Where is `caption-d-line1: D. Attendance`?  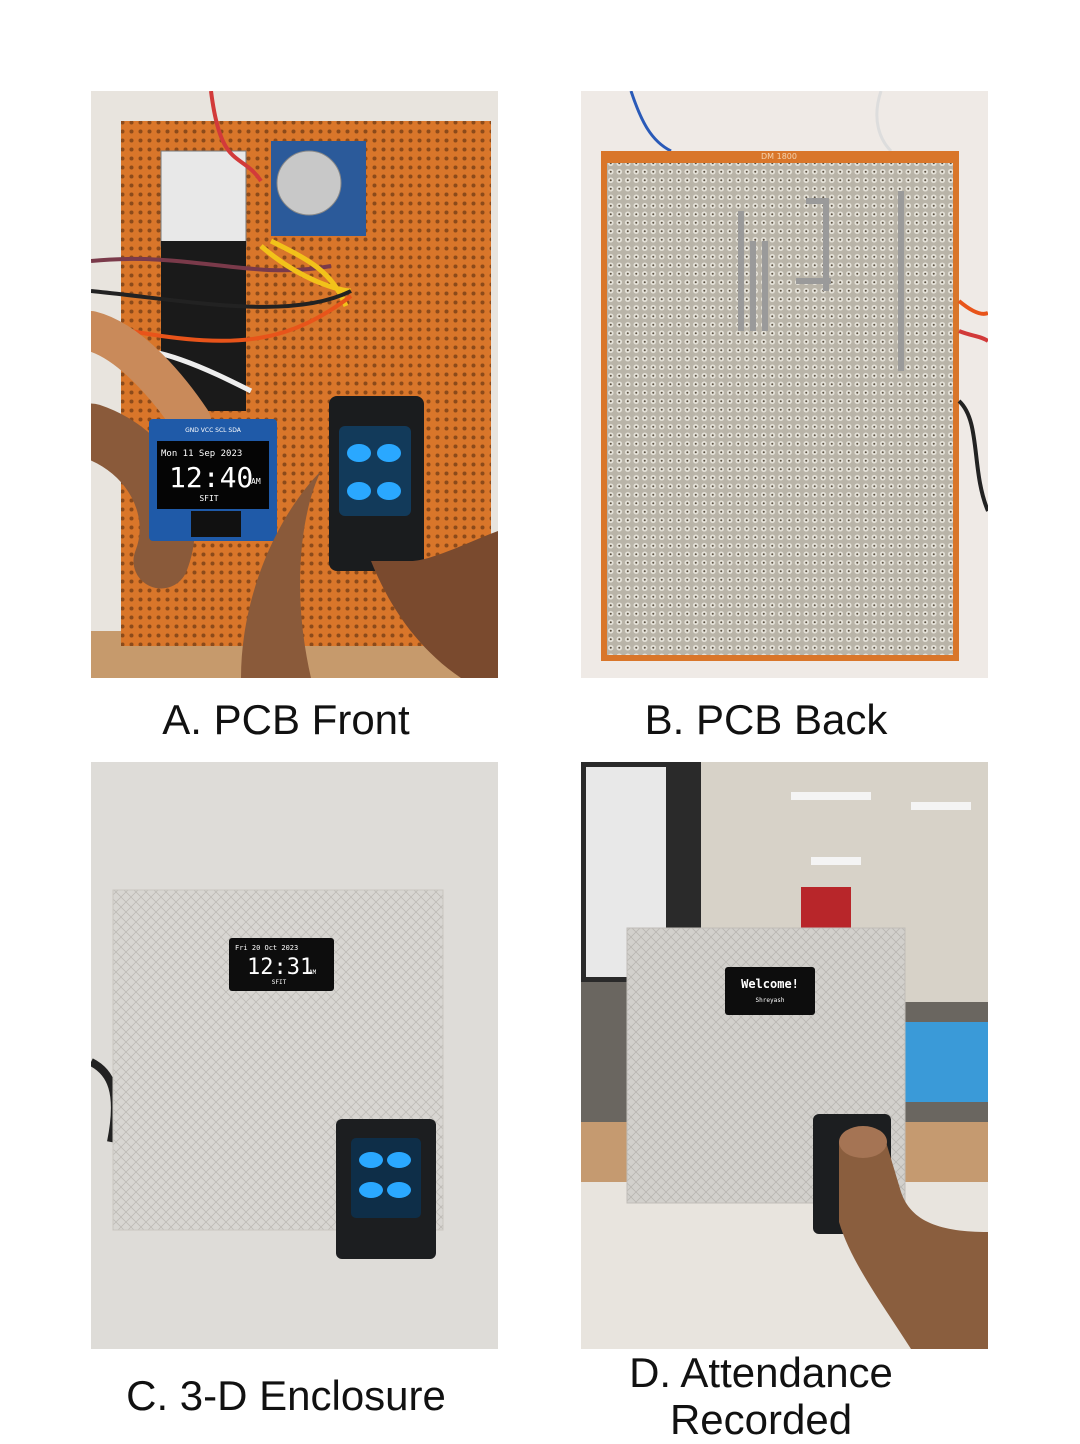
caption-d-line1: D. Attendance is located at coordinates (761, 1372).